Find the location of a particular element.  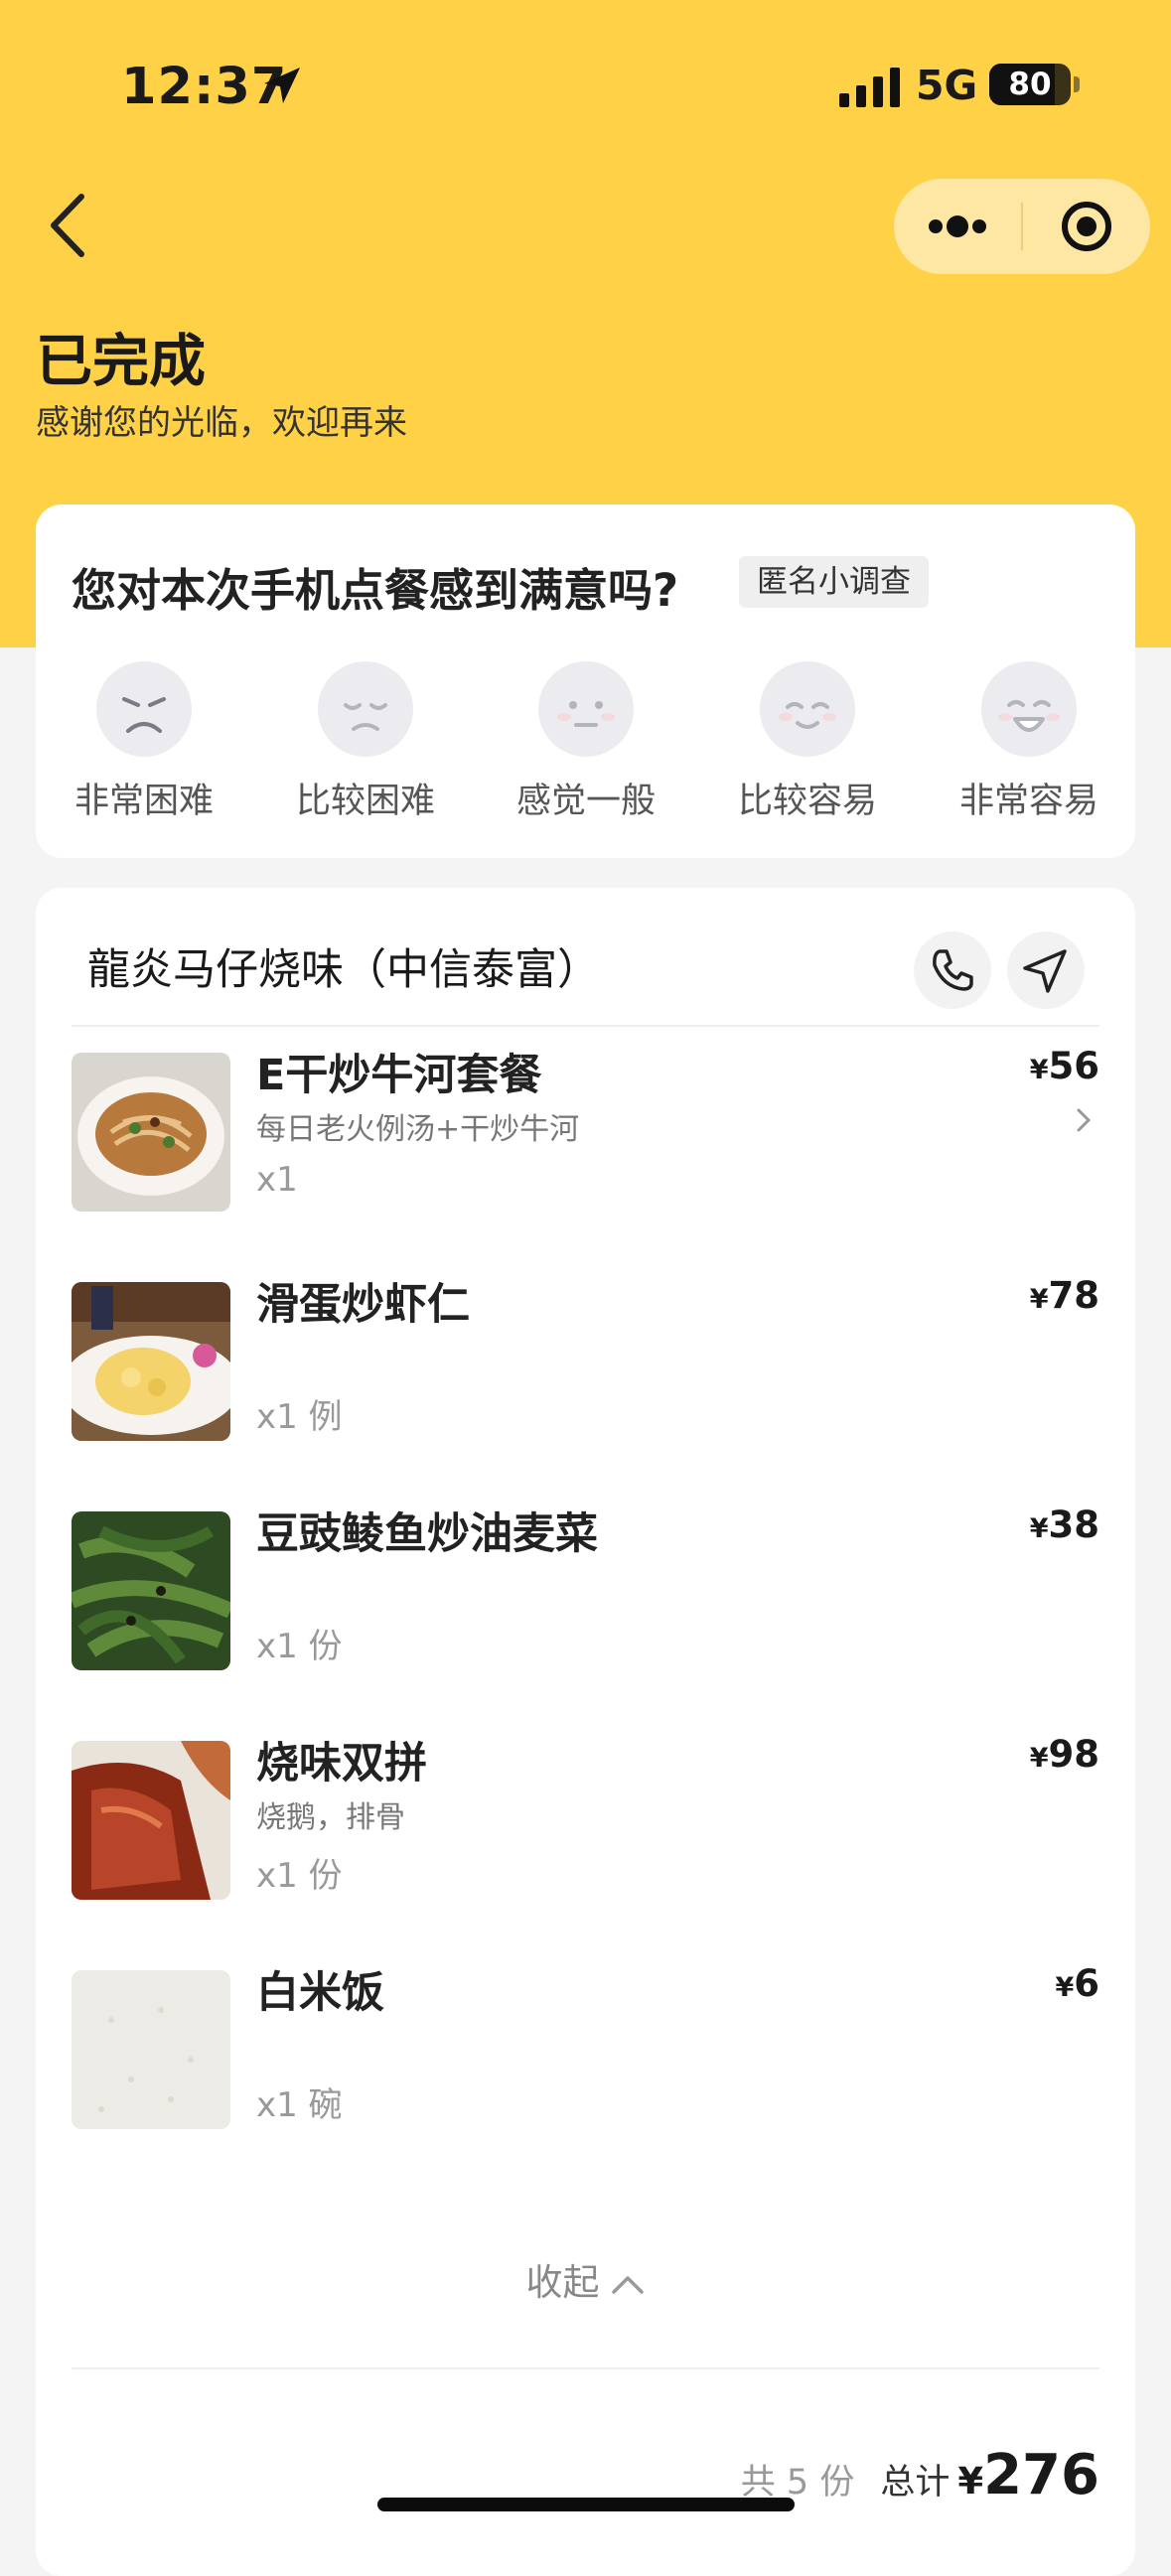

laugh-face-icon is located at coordinates (1029, 709).